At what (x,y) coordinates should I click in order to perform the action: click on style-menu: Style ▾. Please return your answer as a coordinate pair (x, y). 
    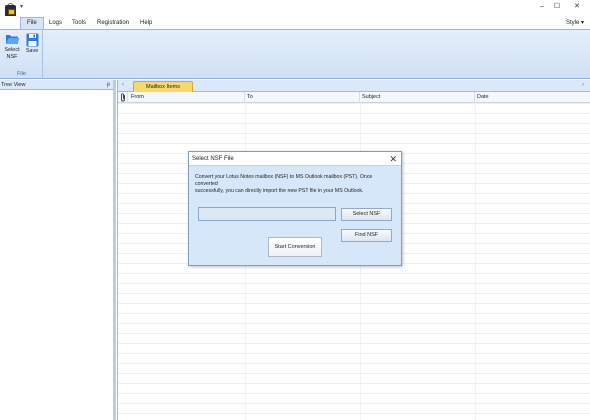
    Looking at the image, I should click on (575, 22).